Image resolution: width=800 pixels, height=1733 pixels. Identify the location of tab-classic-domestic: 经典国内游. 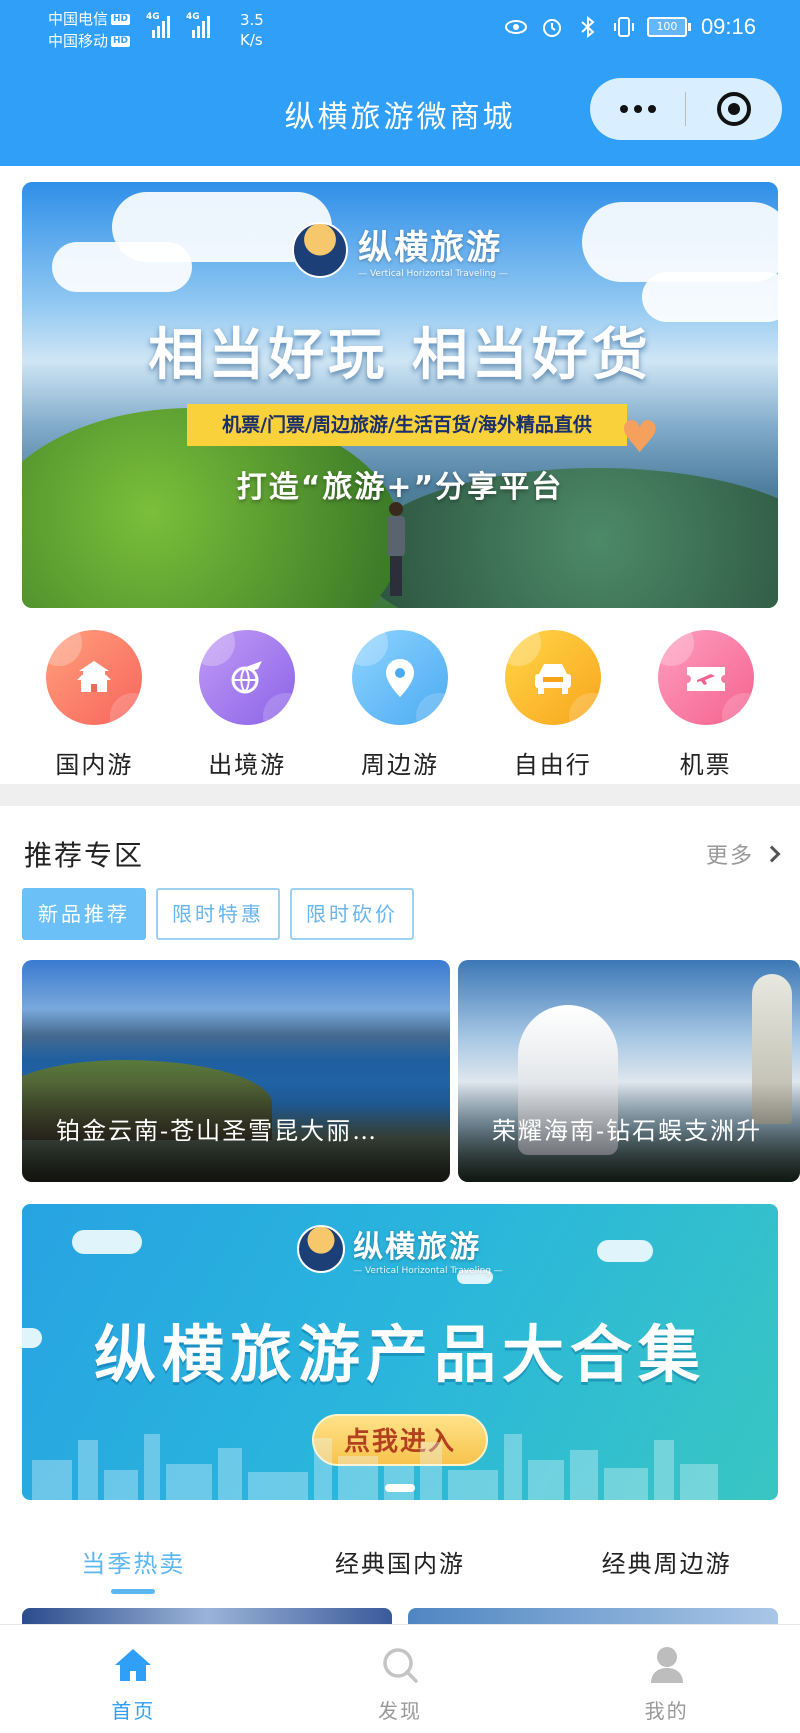
(400, 1565).